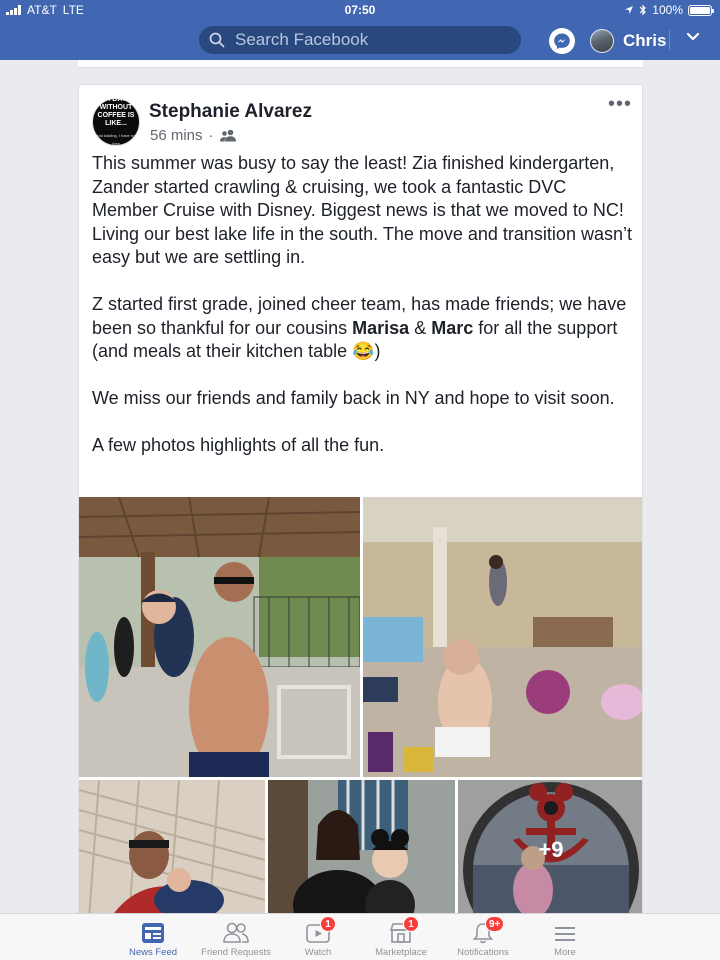 The height and width of the screenshot is (960, 720). I want to click on tab-friend-requests: Friend Requests, so click(236, 938).